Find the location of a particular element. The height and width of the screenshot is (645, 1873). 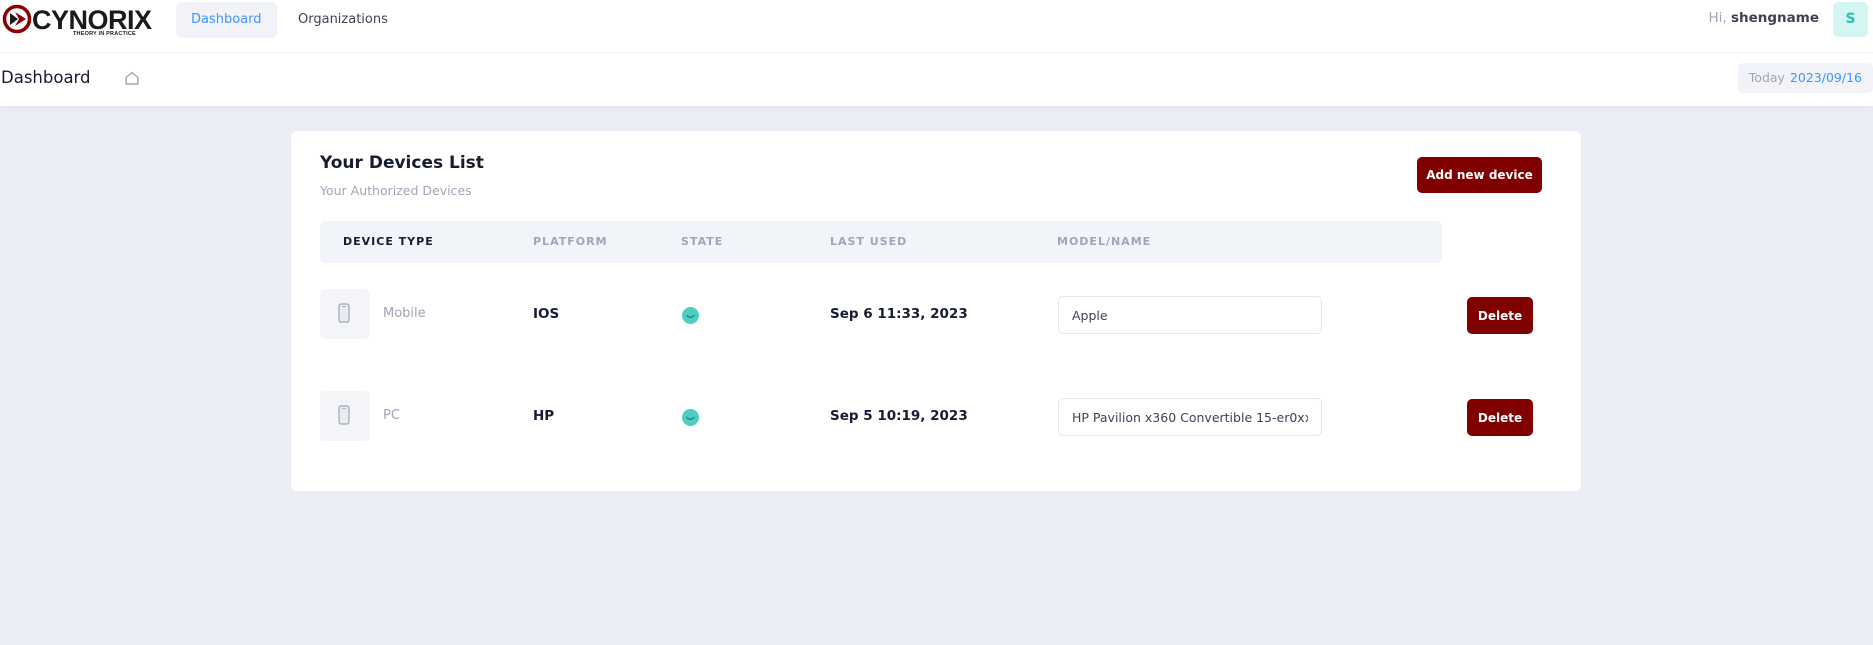

cynorix-logo-icon is located at coordinates (17, 19).